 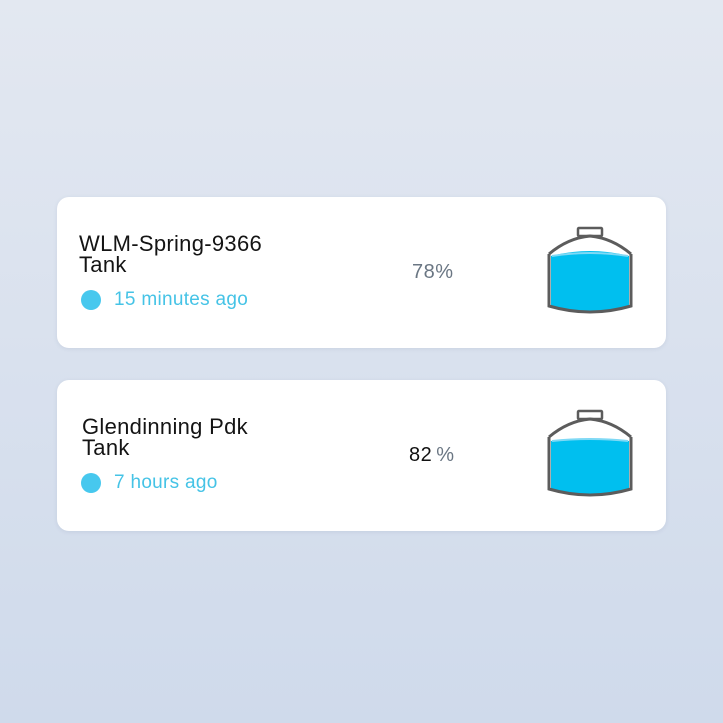 I want to click on water-level: 82%, so click(x=432, y=455).